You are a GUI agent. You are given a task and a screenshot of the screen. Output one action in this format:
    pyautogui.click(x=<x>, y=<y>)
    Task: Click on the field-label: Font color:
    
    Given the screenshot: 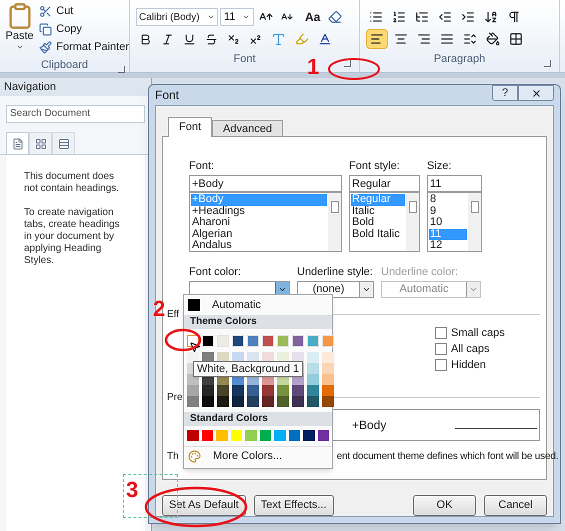 What is the action you would take?
    pyautogui.click(x=215, y=272)
    